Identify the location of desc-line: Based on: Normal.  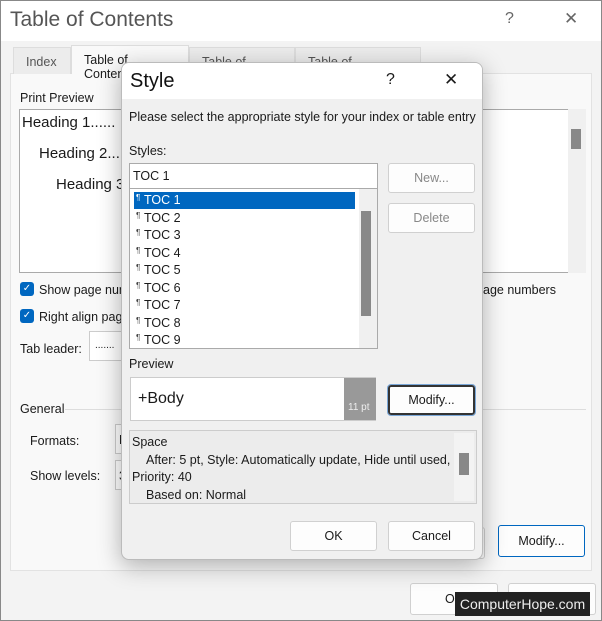
(196, 494).